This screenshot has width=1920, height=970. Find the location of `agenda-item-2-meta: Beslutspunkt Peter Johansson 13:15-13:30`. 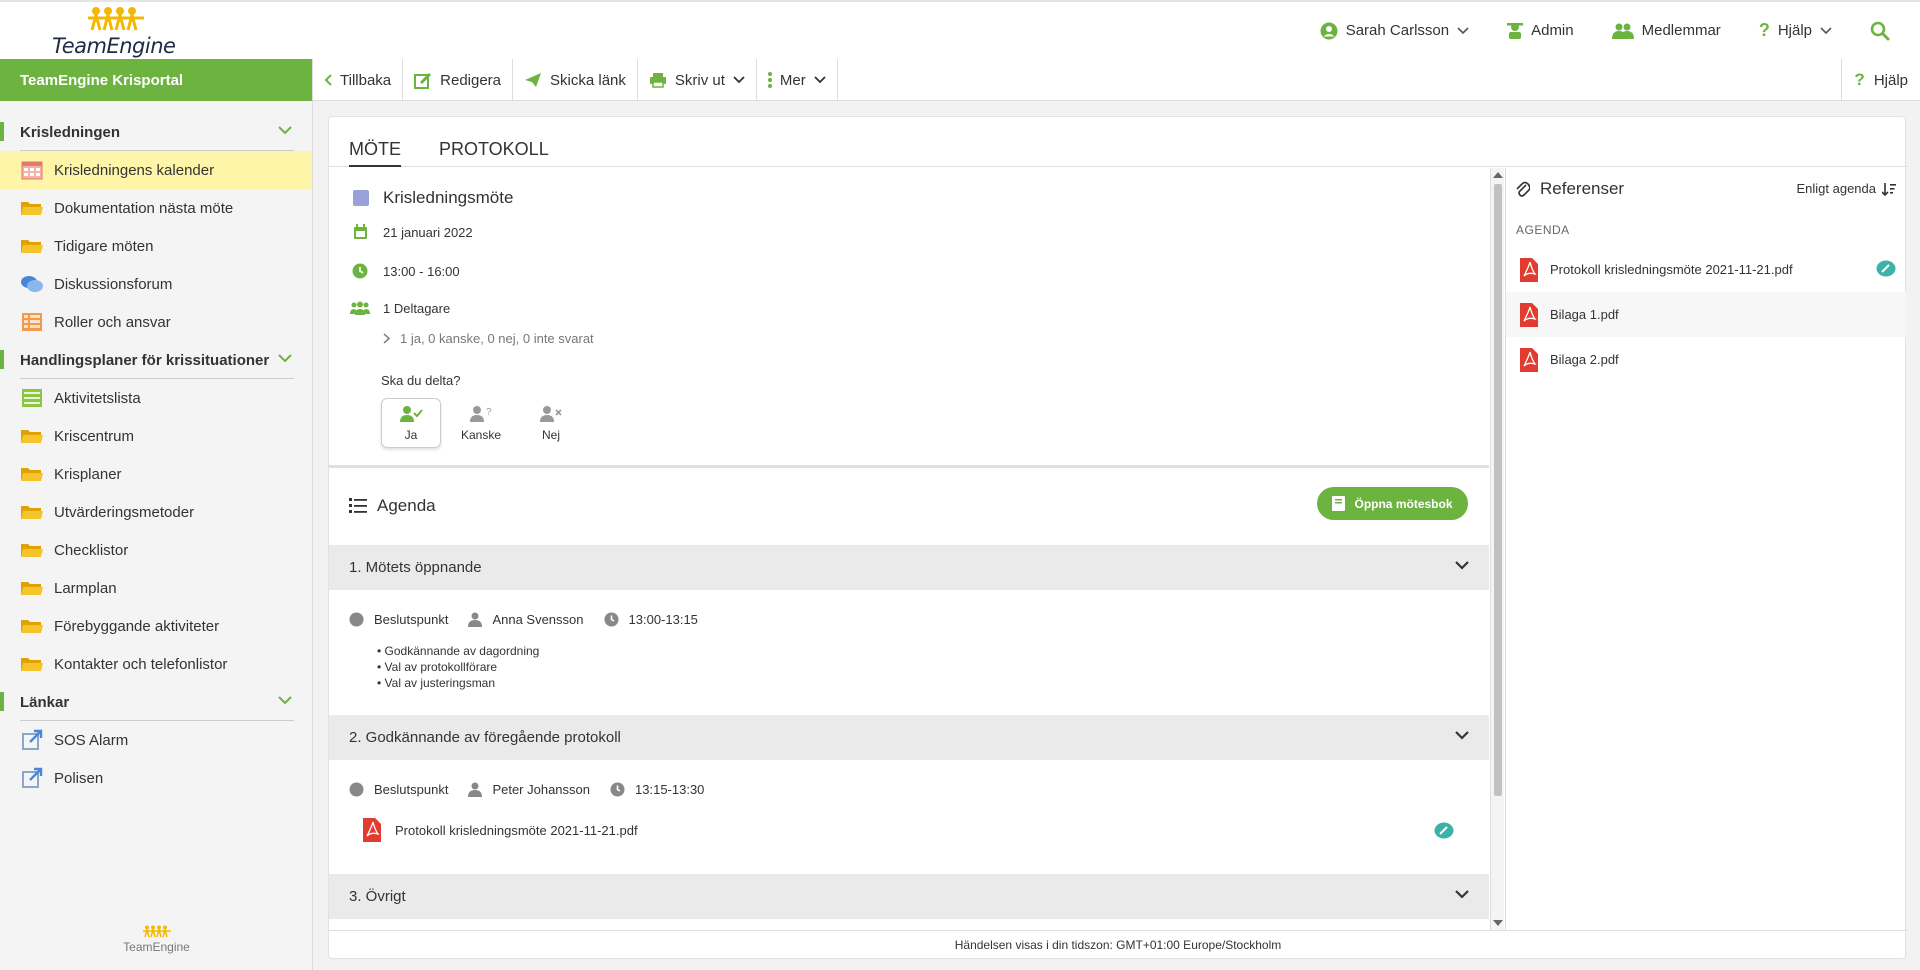

agenda-item-2-meta: Beslutspunkt Peter Johansson 13:15-13:30 is located at coordinates (536, 789).